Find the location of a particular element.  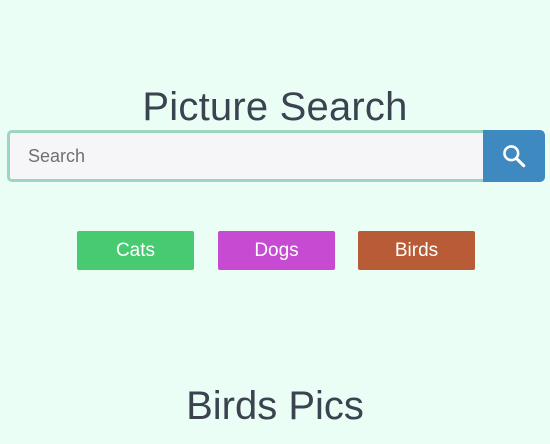

search-button is located at coordinates (514, 156).